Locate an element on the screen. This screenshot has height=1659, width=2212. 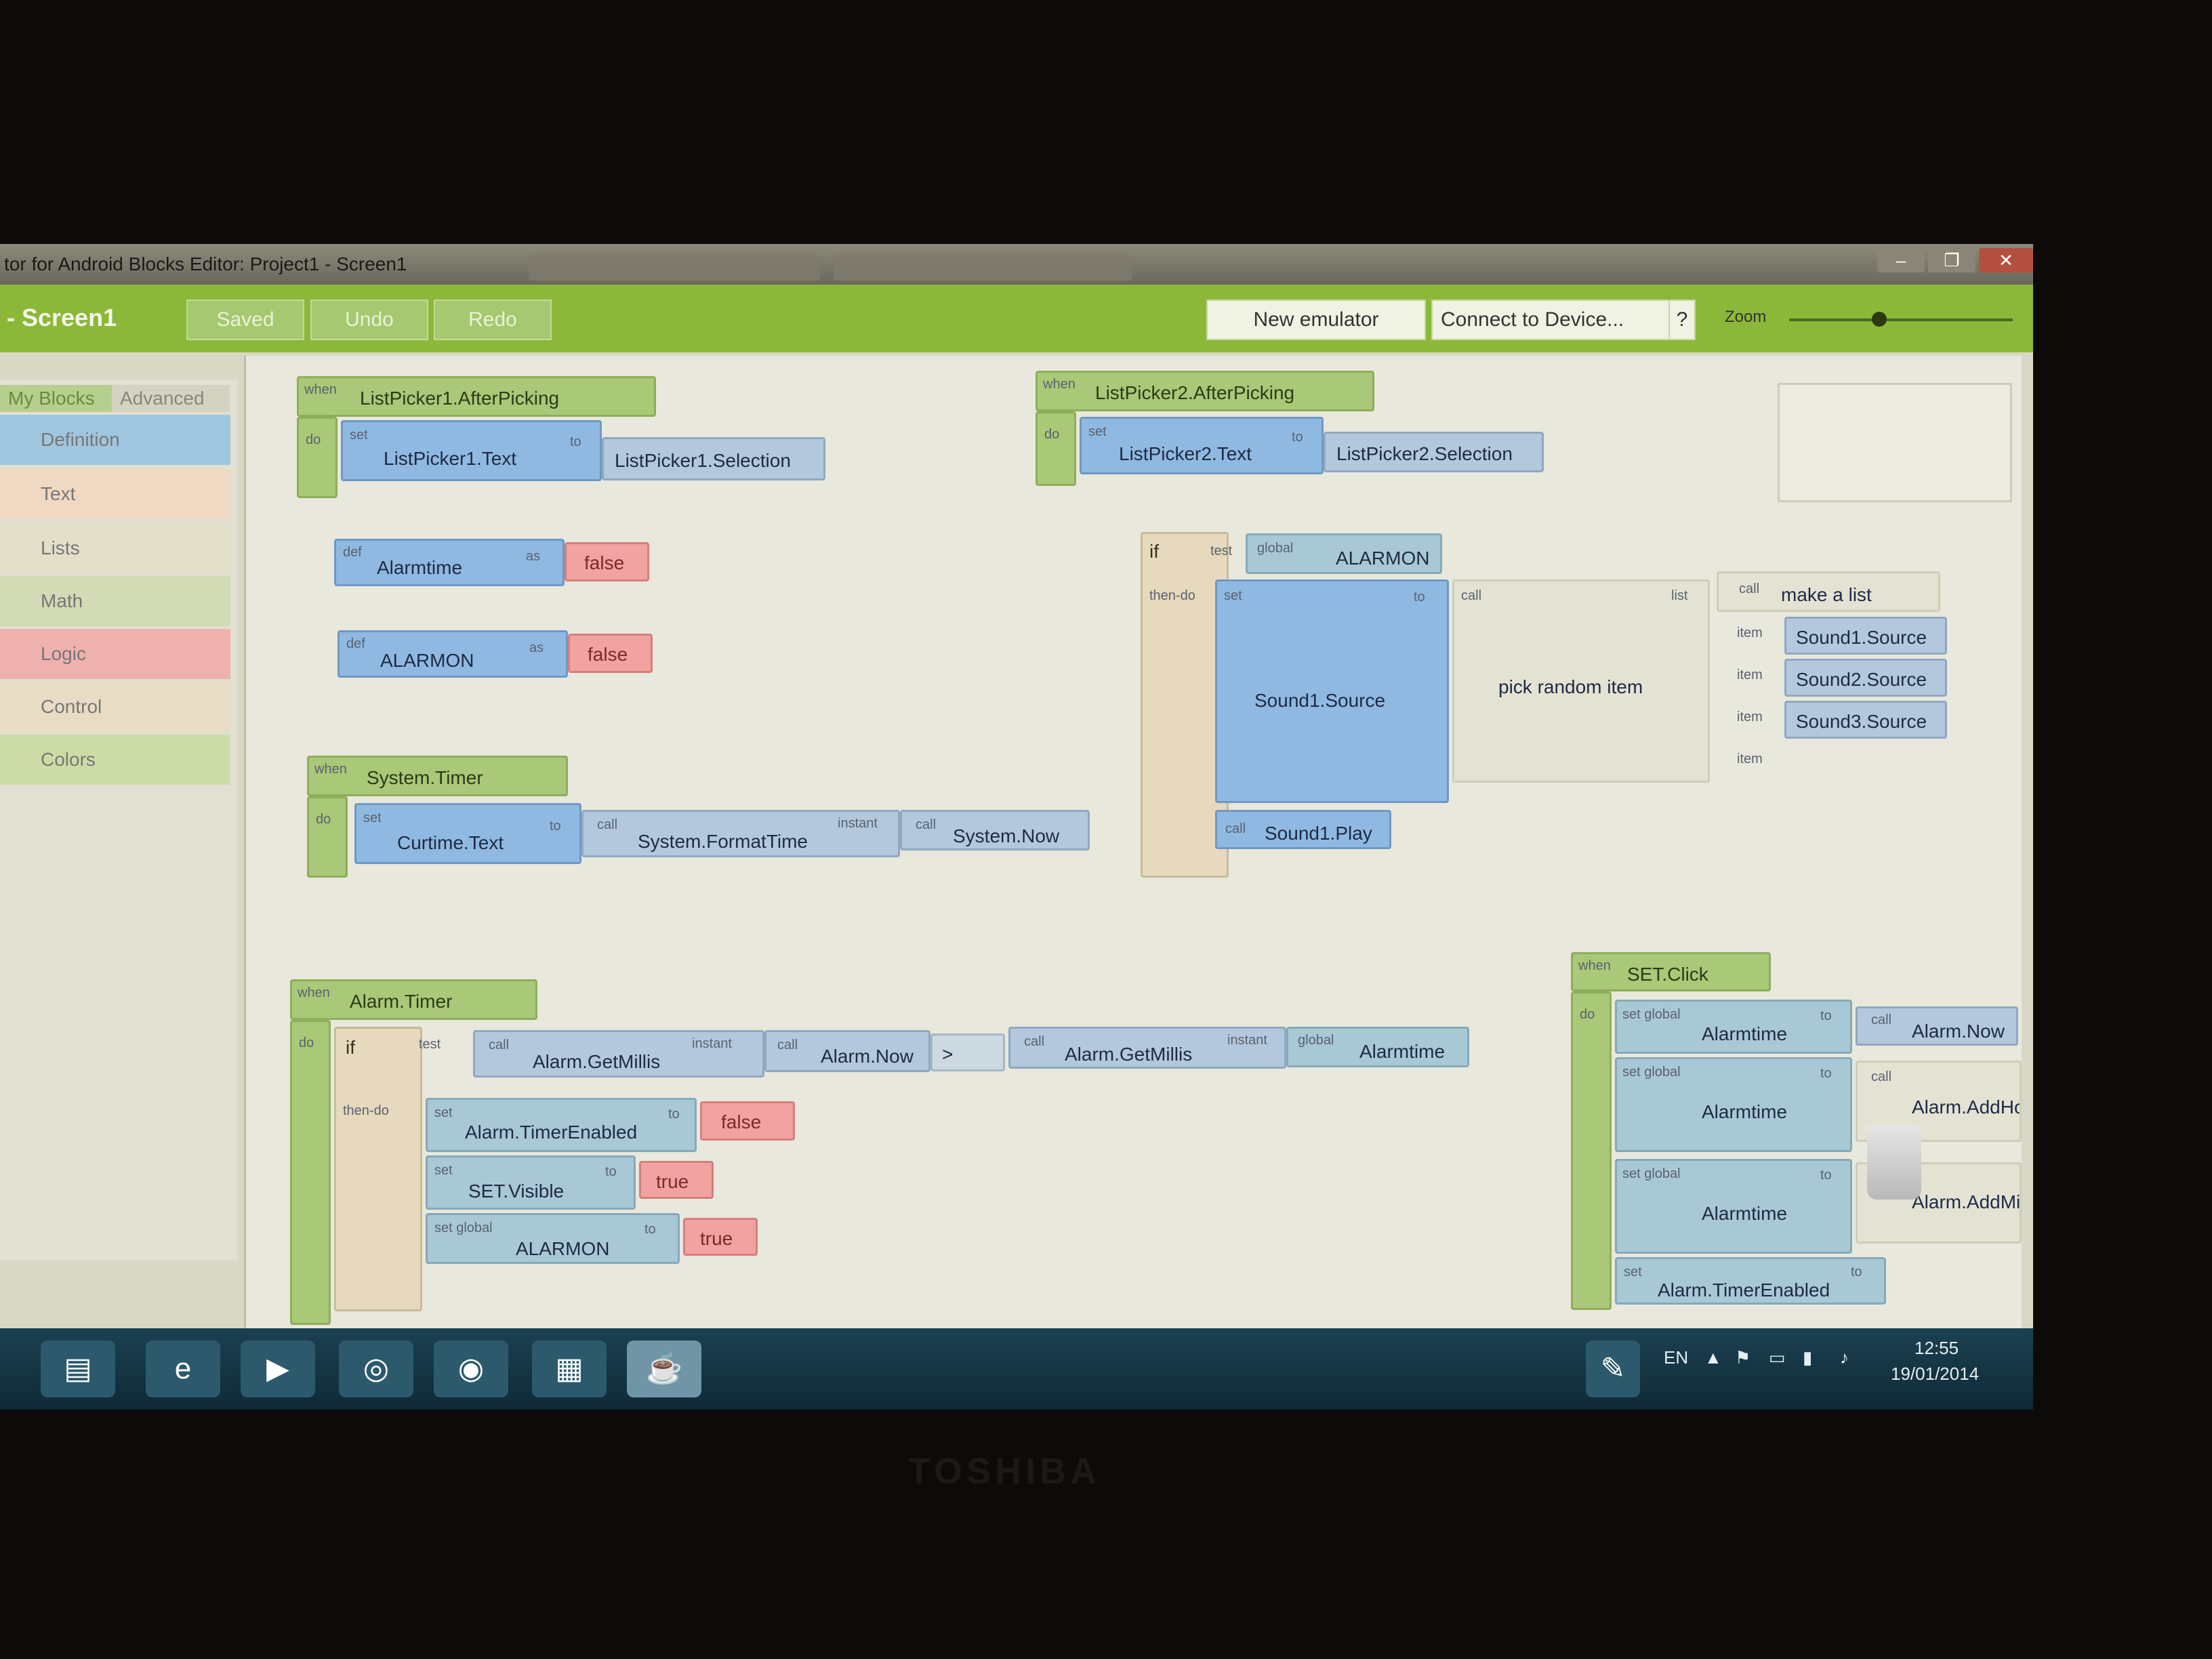
category-logic: Logic is located at coordinates (115, 654).